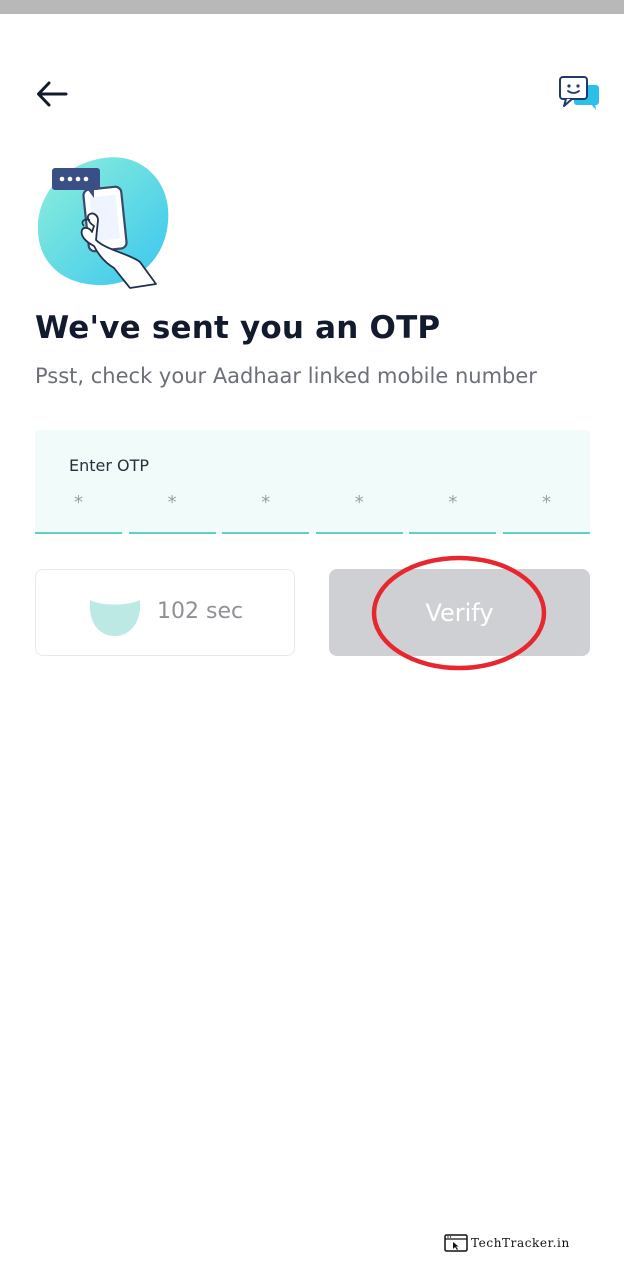 The image size is (624, 1280). Describe the element at coordinates (78, 511) in the screenshot. I see `otp-digit-1: *` at that location.